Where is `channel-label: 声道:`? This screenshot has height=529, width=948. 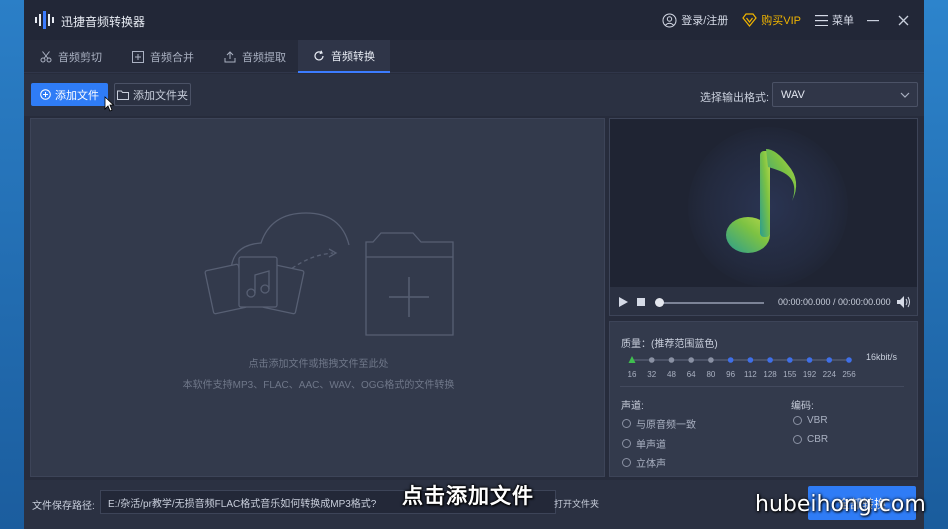
channel-label: 声道: is located at coordinates (632, 406).